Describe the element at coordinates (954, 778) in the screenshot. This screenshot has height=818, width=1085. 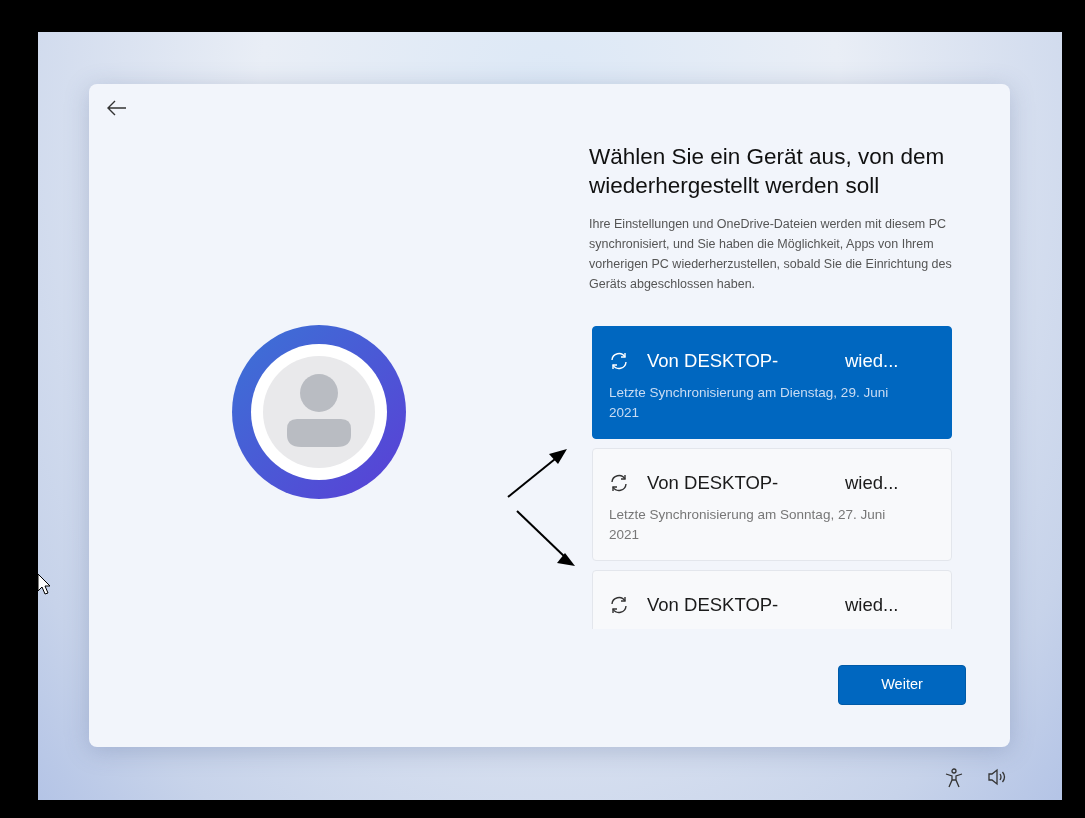
I see `accessibility-icon` at that location.